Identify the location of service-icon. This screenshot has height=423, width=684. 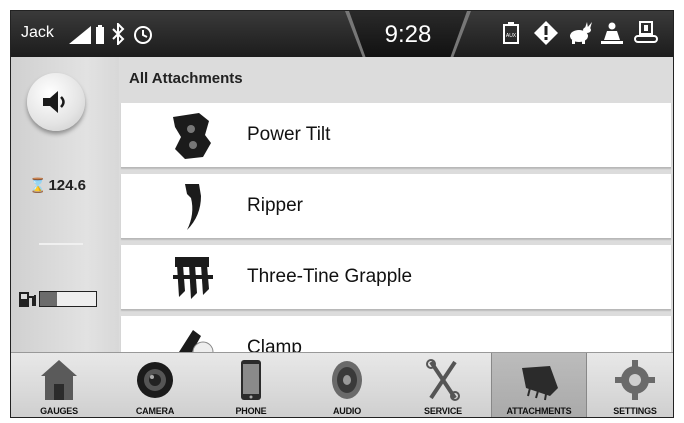
(443, 380).